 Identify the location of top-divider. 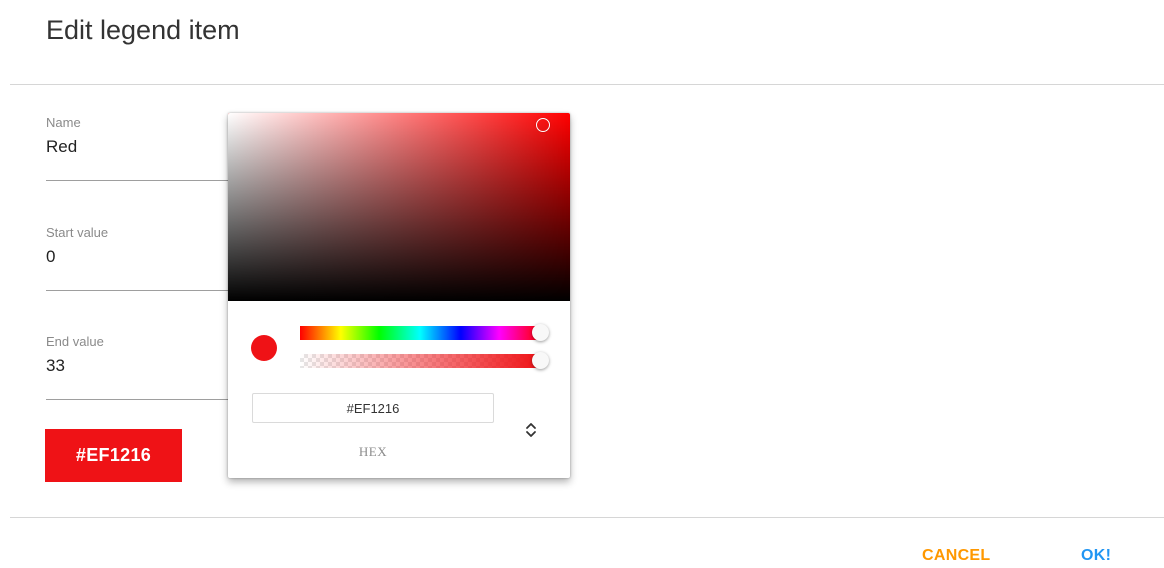
(587, 84).